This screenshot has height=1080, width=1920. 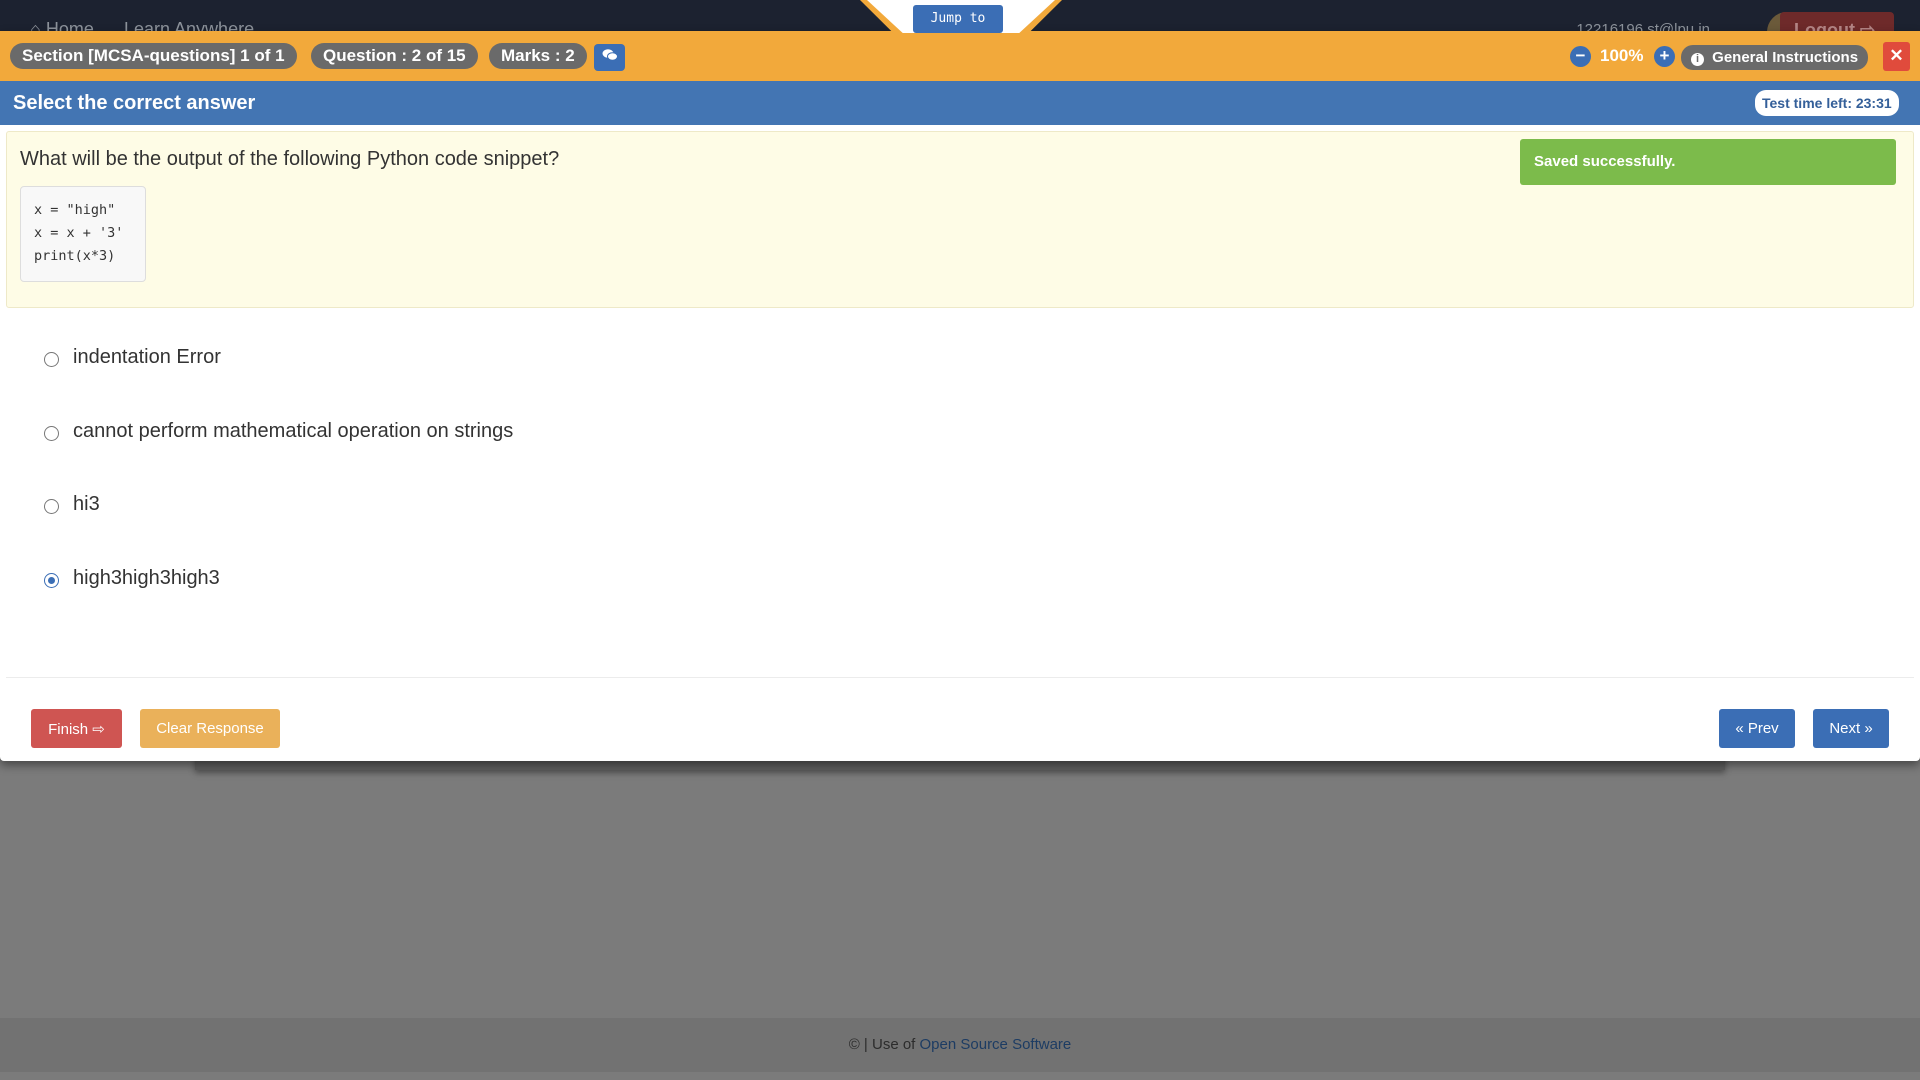 What do you see at coordinates (79, 233) in the screenshot?
I see `code-line: x = x + '3'` at bounding box center [79, 233].